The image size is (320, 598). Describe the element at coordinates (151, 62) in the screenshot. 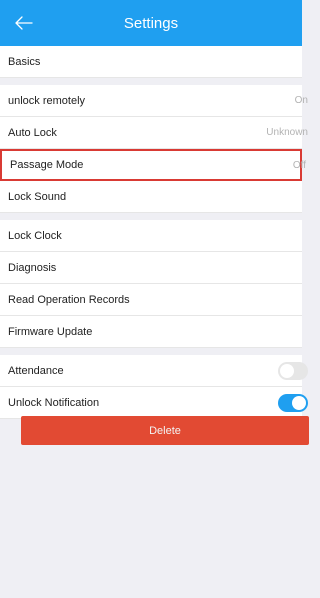

I see `settings-row-basics: Basics` at that location.